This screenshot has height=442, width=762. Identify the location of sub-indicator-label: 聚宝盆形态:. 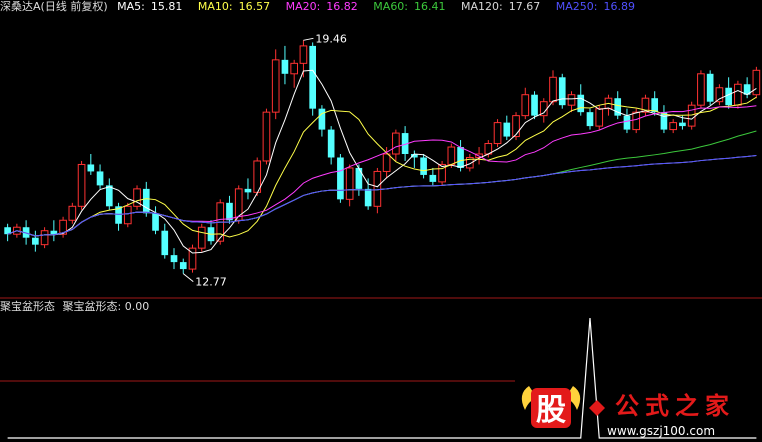
(92, 306).